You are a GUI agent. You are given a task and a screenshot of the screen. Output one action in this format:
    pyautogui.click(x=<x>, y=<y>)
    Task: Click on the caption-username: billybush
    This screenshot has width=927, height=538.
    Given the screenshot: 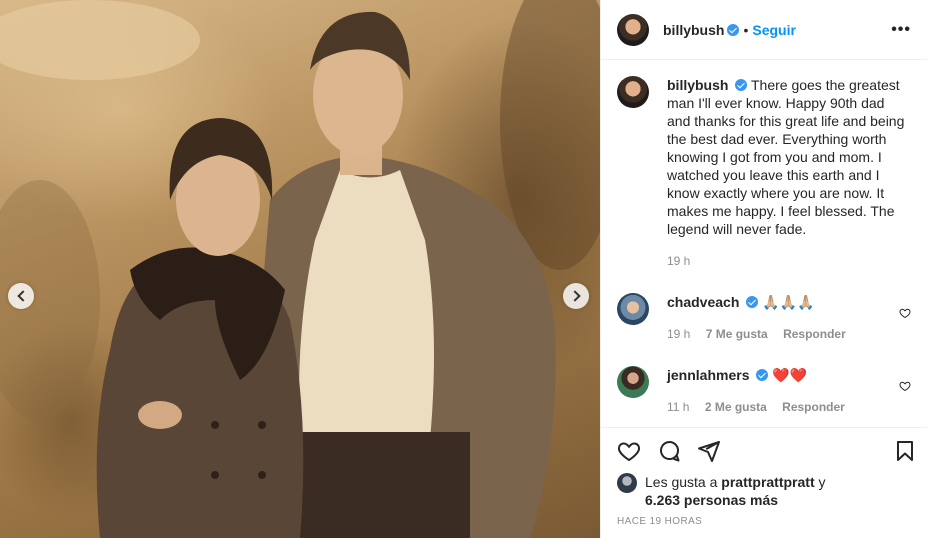 What is the action you would take?
    pyautogui.click(x=697, y=85)
    